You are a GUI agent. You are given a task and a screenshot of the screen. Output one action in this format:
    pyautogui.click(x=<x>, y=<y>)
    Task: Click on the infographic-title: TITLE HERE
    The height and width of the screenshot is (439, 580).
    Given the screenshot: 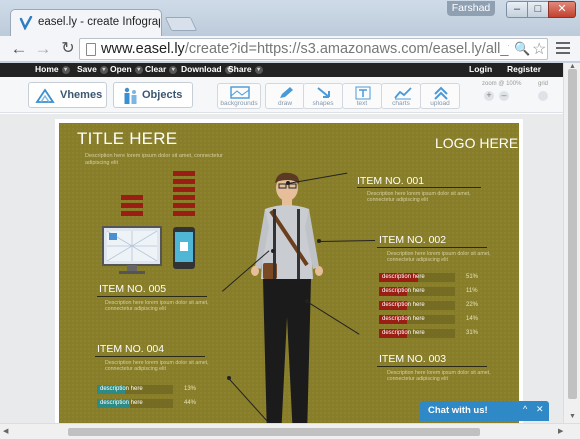 What is the action you would take?
    pyautogui.click(x=127, y=139)
    